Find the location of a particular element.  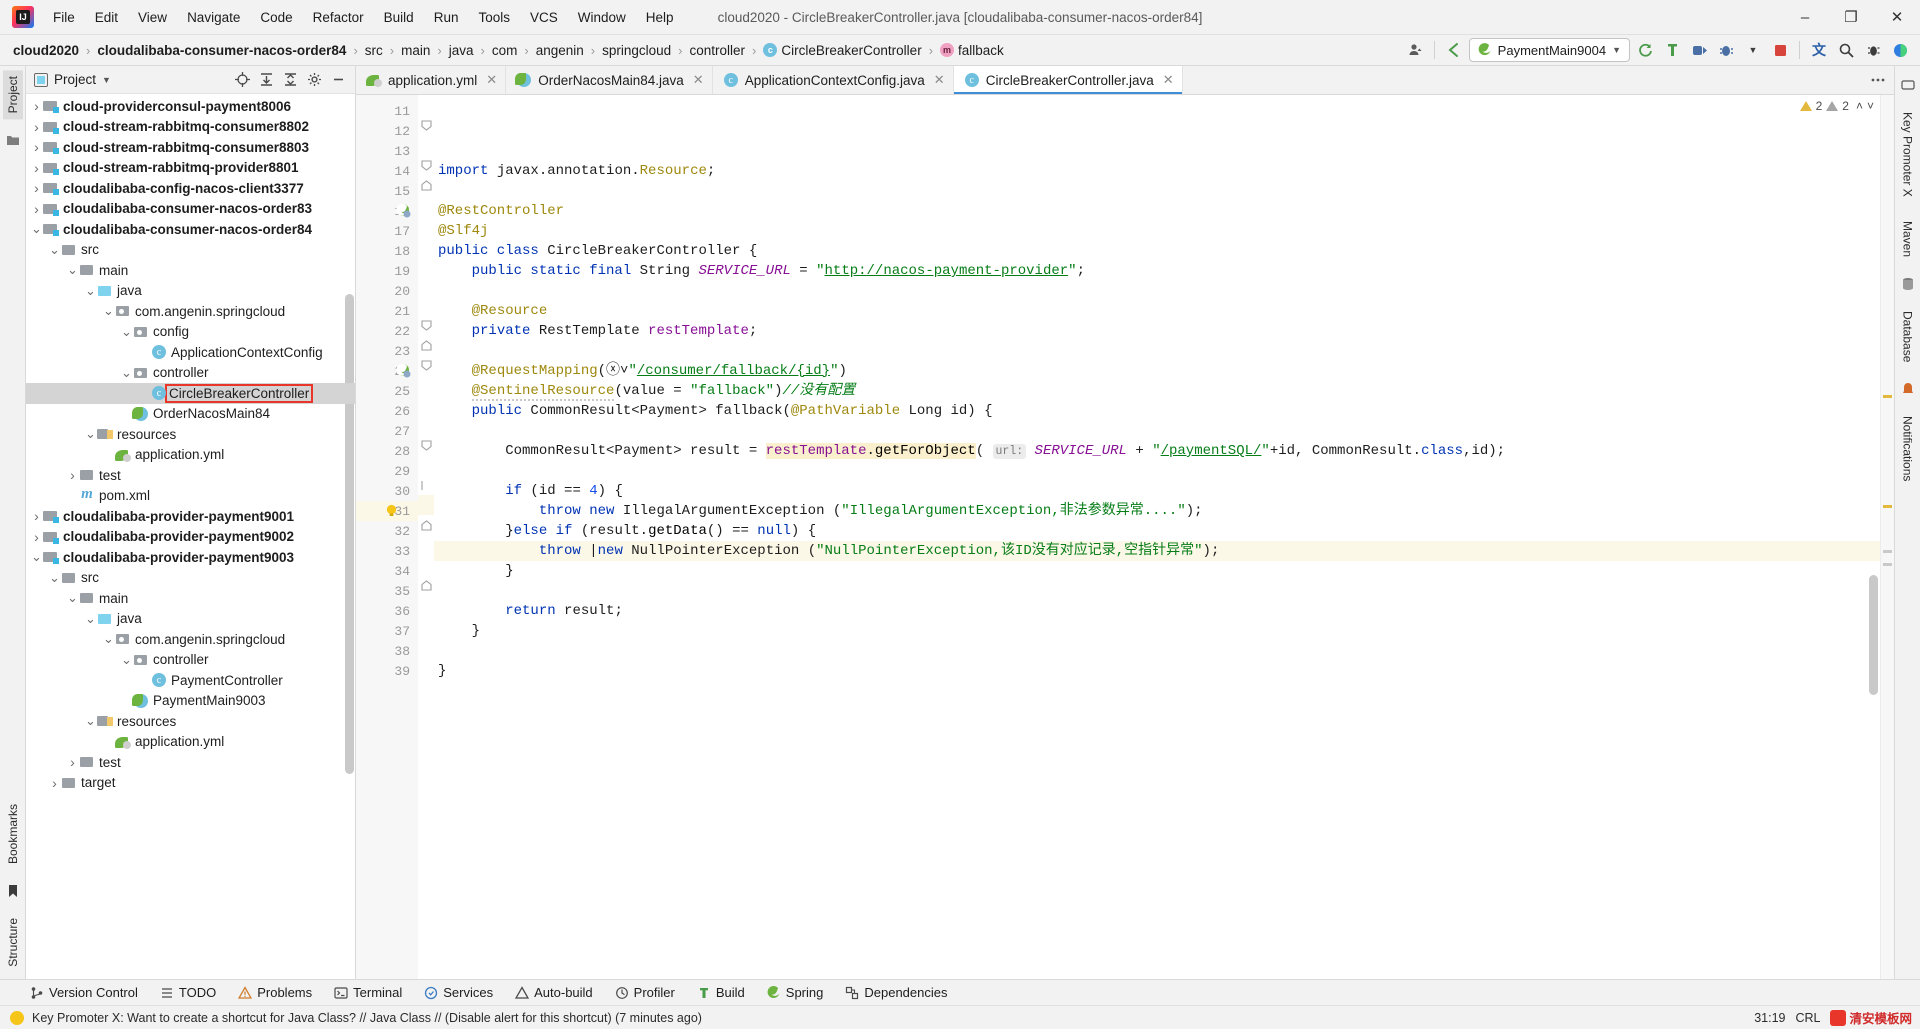

line-number-34: 34 is located at coordinates (387, 571).